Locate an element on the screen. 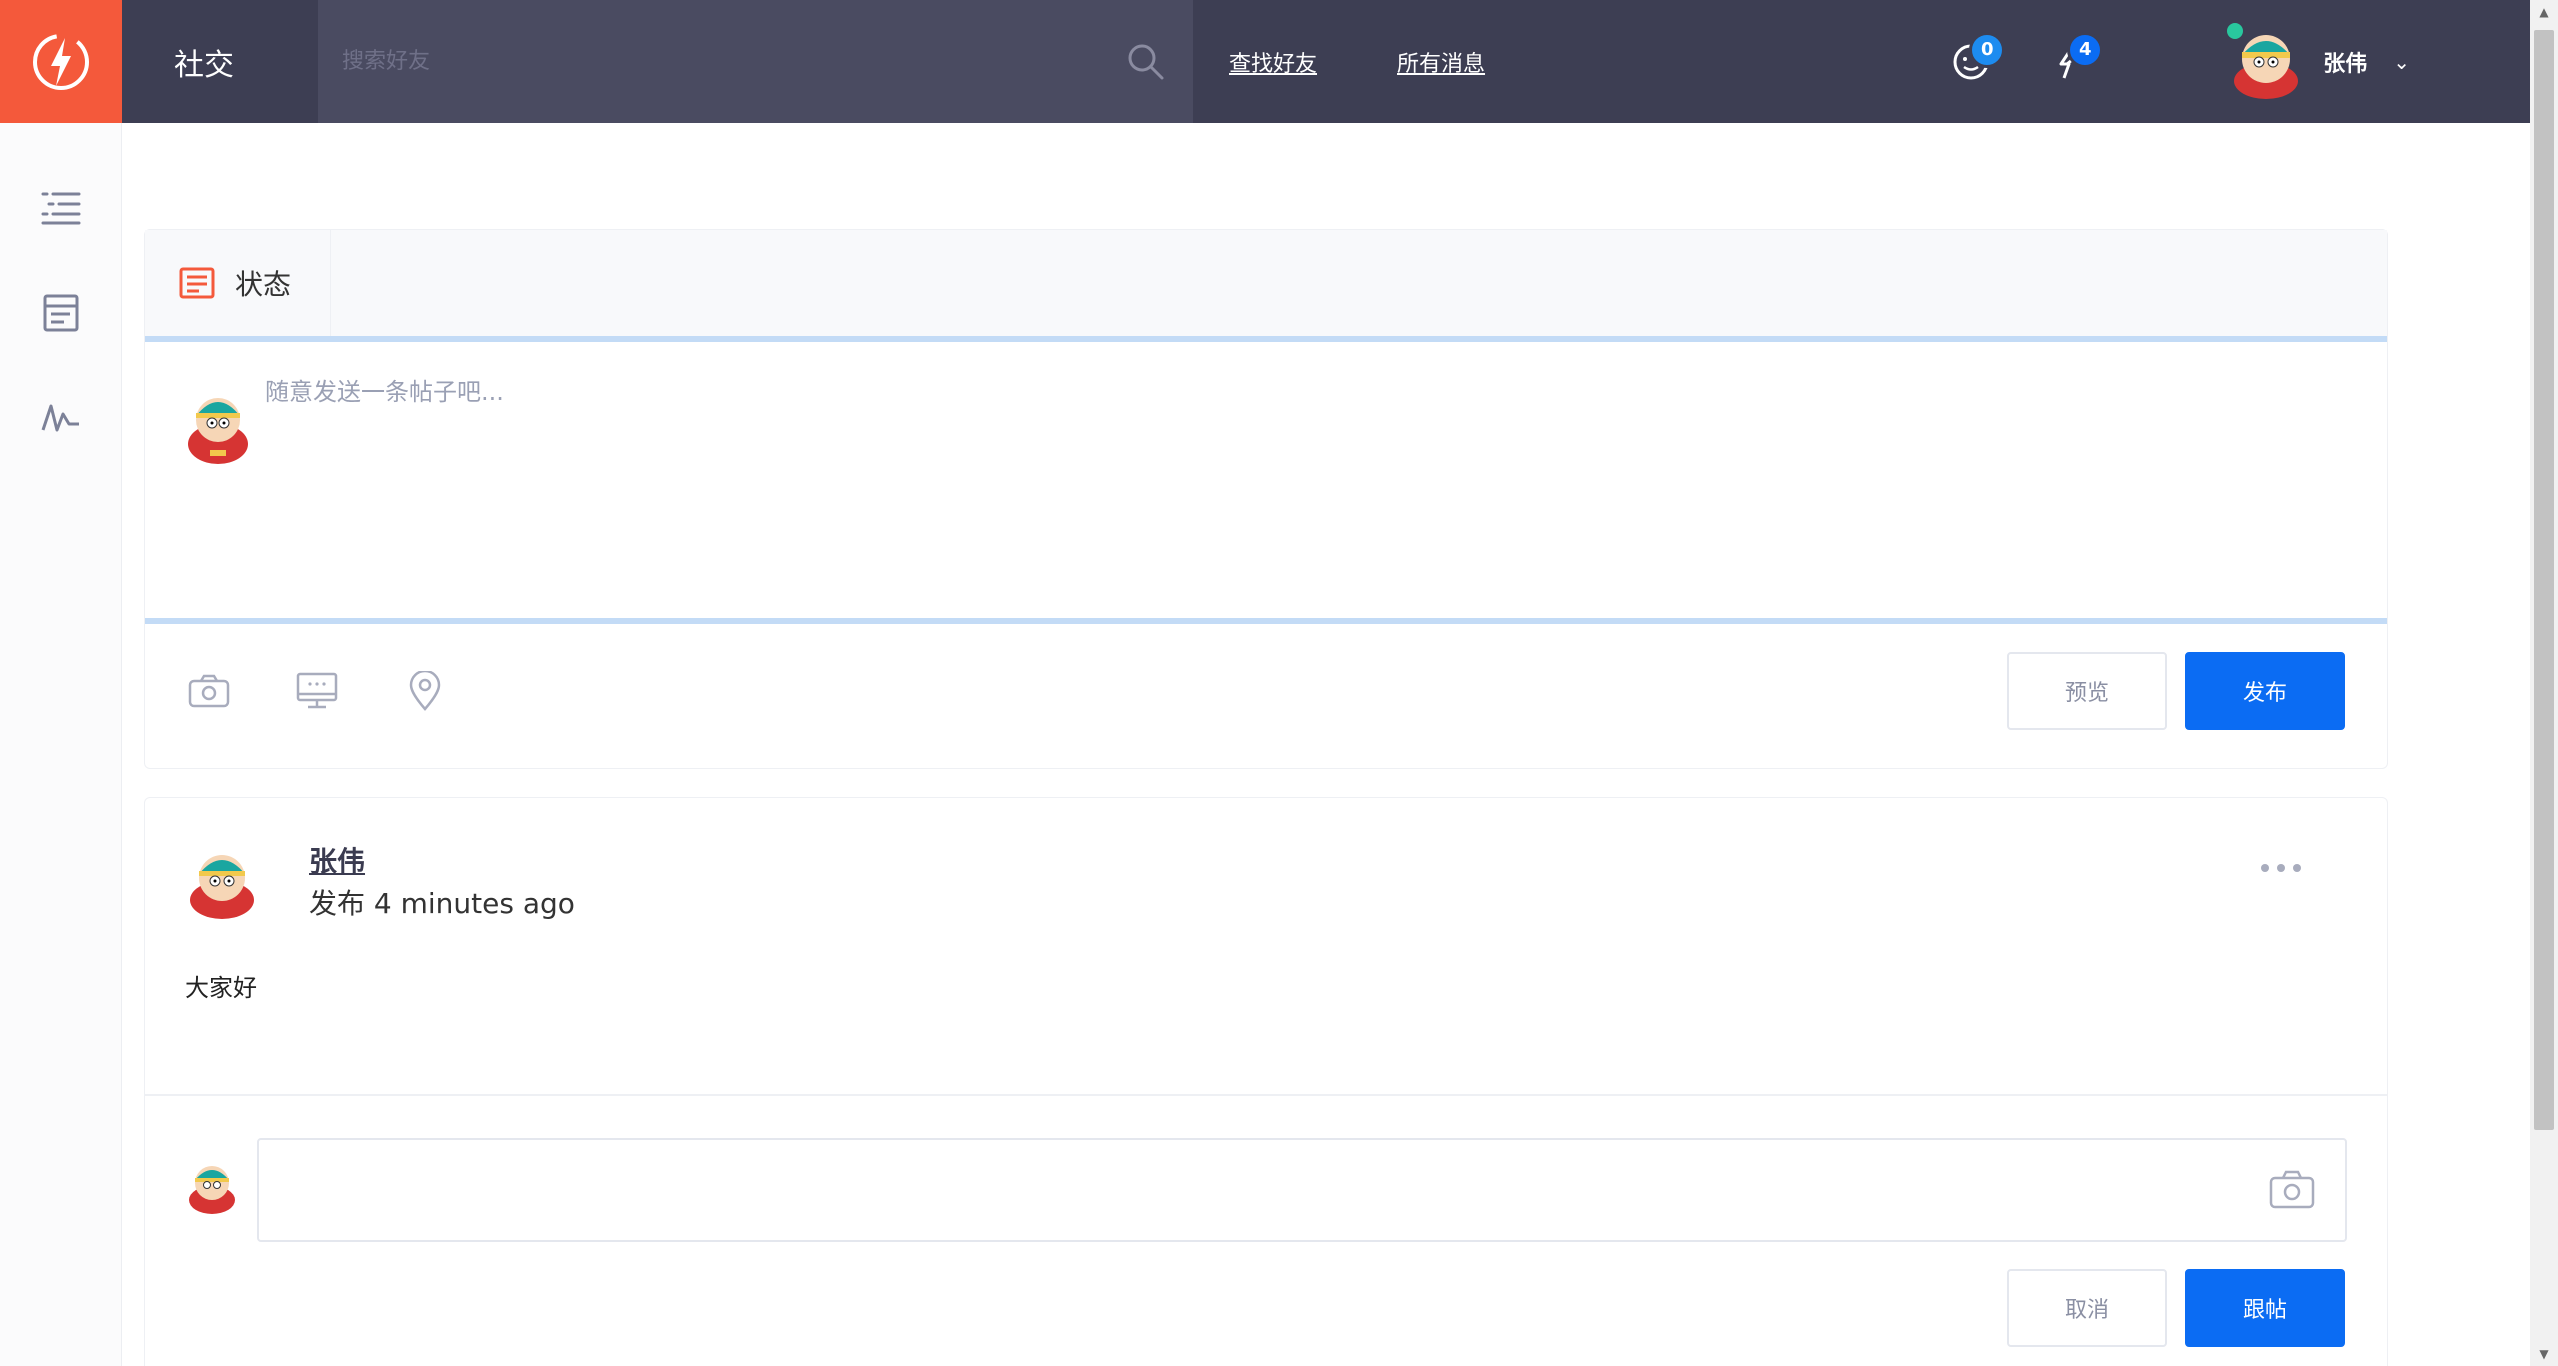 Image resolution: width=2558 pixels, height=1366 pixels. online-status-dot is located at coordinates (2235, 30).